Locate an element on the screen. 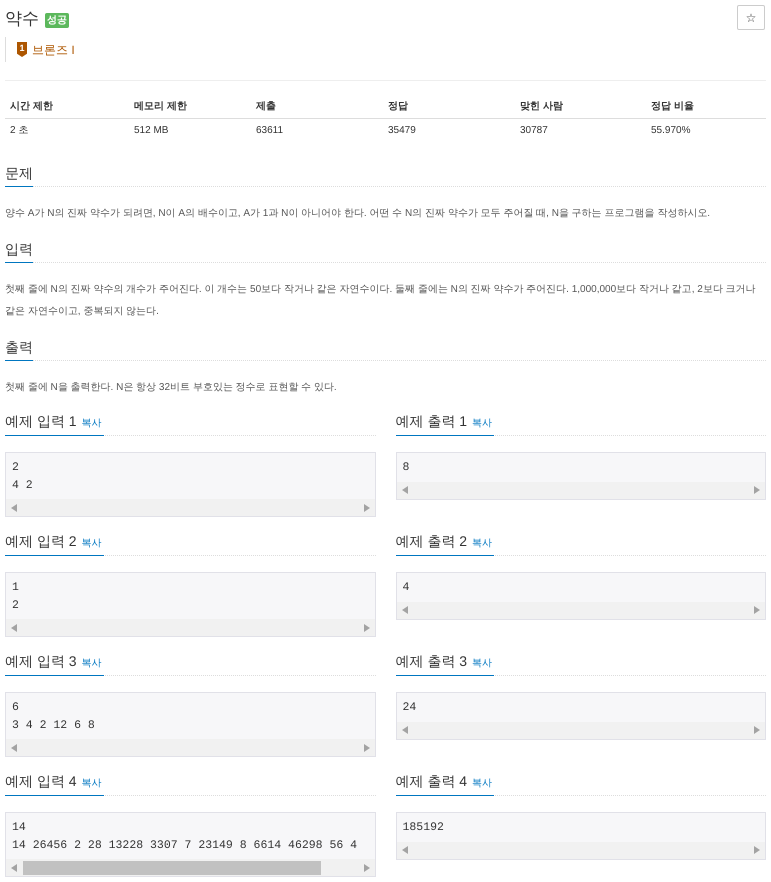  sample-heading: 예제 출력 1 is located at coordinates (432, 421).